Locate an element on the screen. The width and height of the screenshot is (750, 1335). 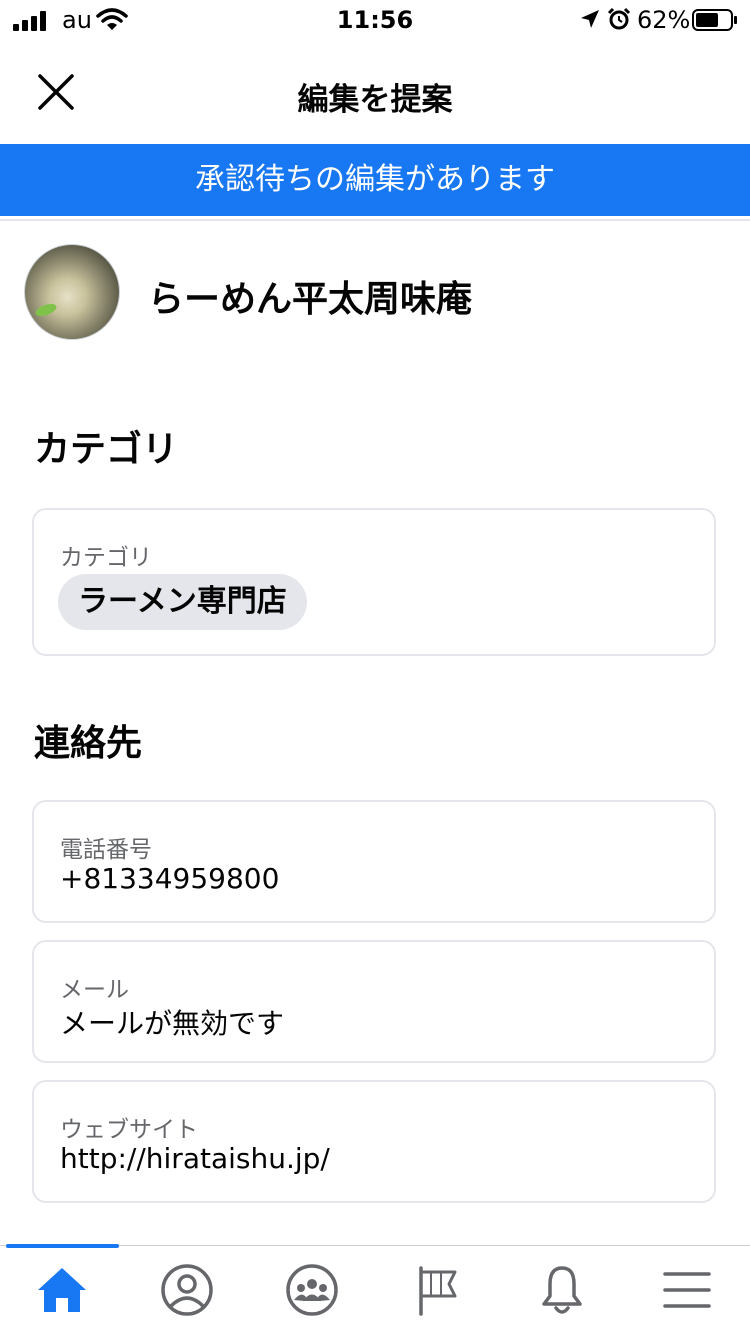
pending-edit-text: 承認待ちの編集があります is located at coordinates (375, 179).